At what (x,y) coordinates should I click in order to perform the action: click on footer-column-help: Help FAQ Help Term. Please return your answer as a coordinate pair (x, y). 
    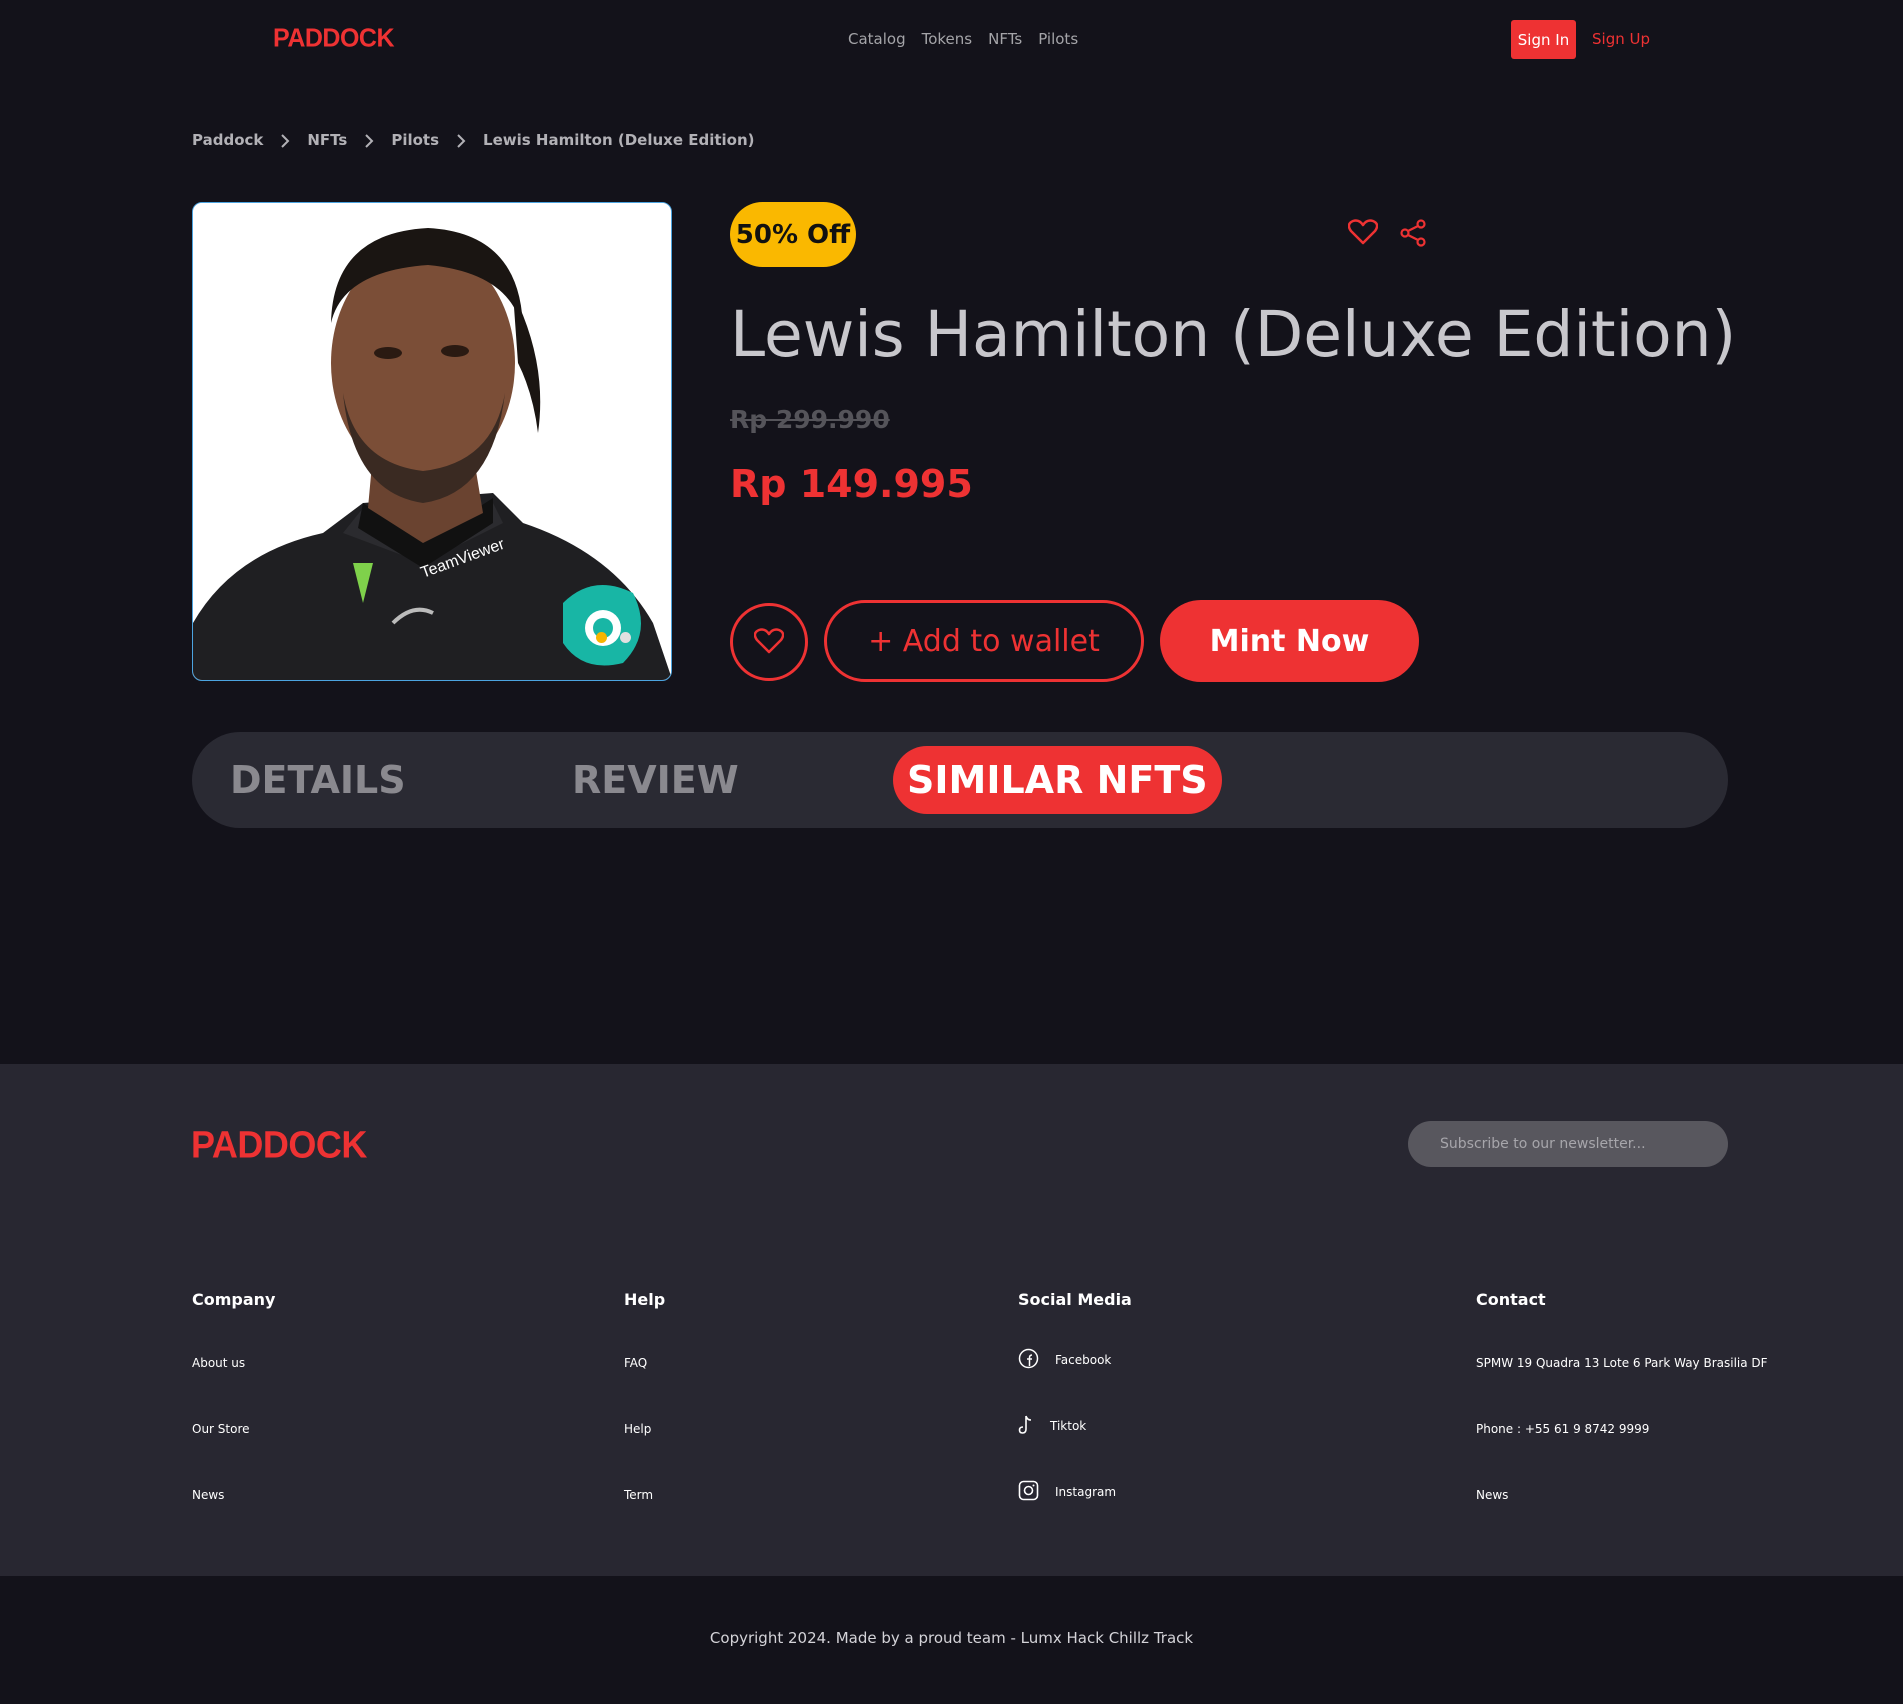
    Looking at the image, I should click on (645, 1396).